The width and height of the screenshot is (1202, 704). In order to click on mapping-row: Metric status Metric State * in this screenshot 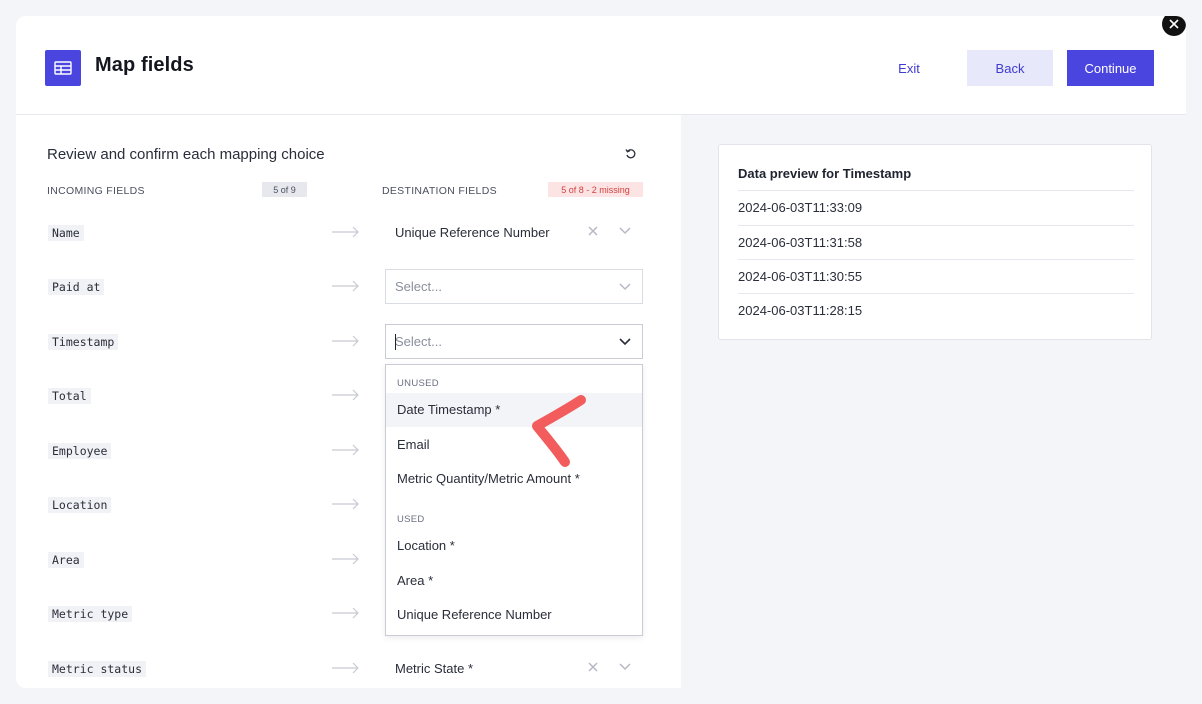, I will do `click(348, 668)`.